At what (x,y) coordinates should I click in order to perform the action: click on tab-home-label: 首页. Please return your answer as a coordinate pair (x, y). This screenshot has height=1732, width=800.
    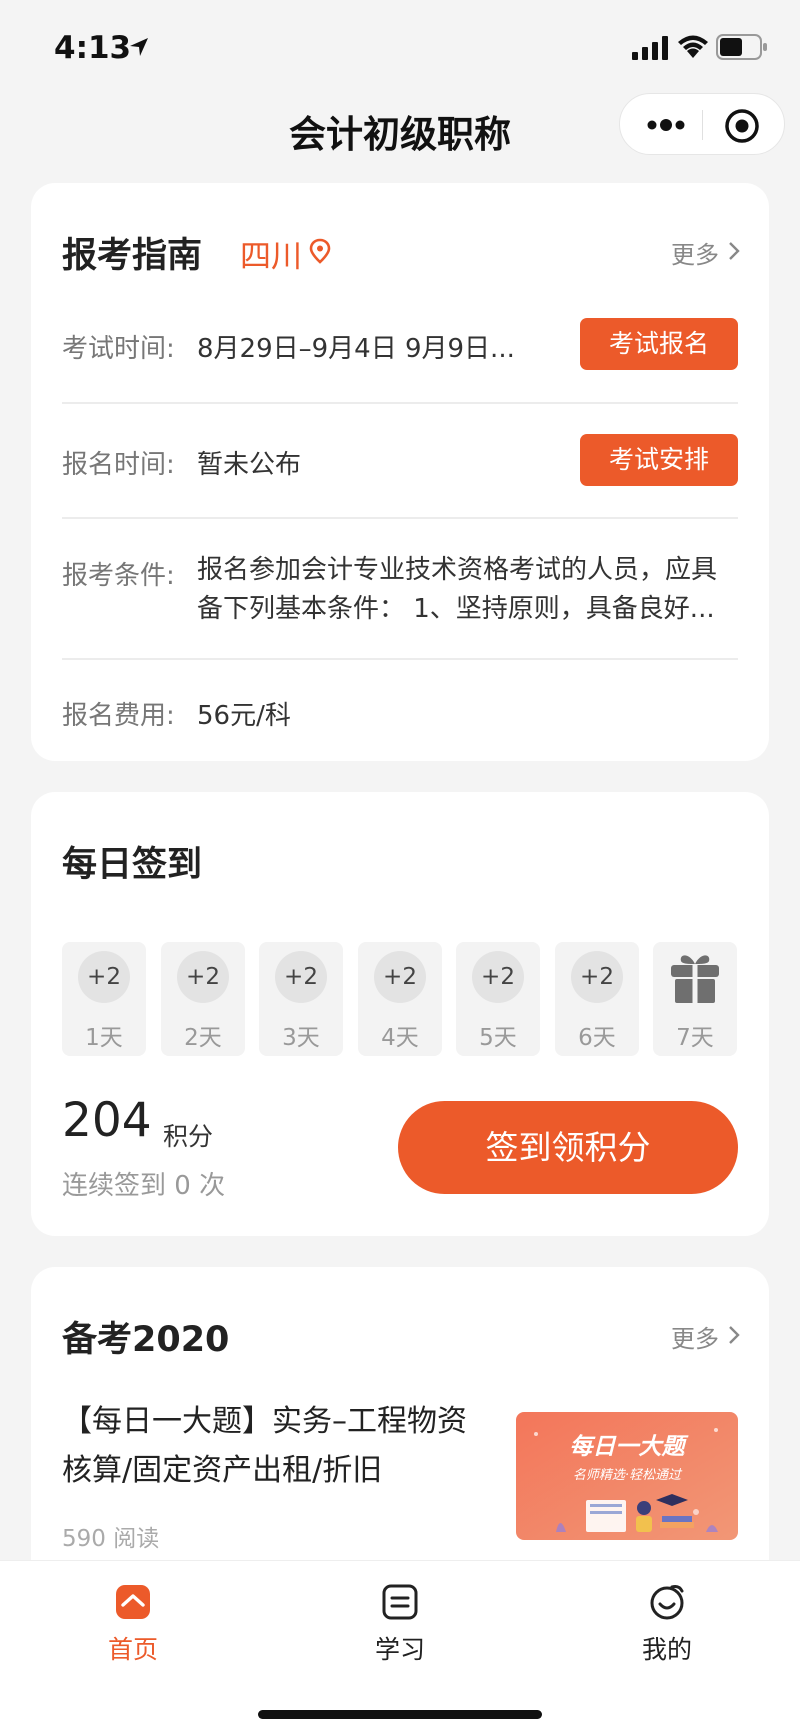
    Looking at the image, I should click on (132, 1649).